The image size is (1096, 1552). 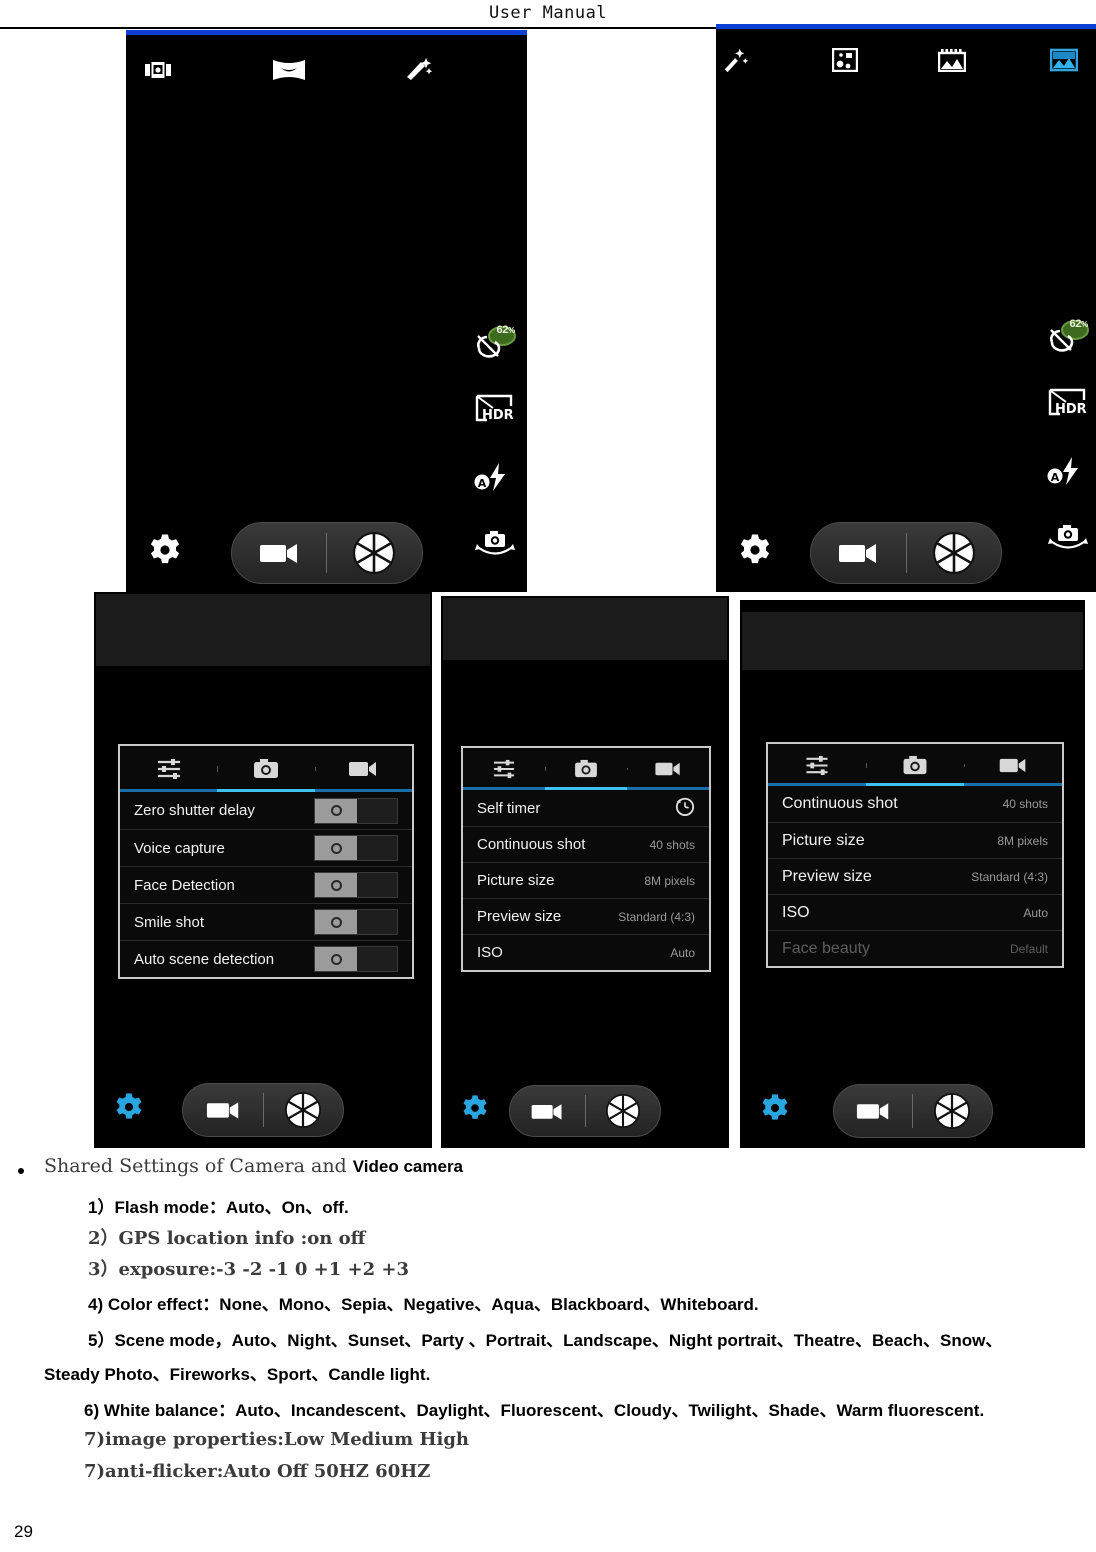 I want to click on row-label: Face beauty, so click(x=826, y=948).